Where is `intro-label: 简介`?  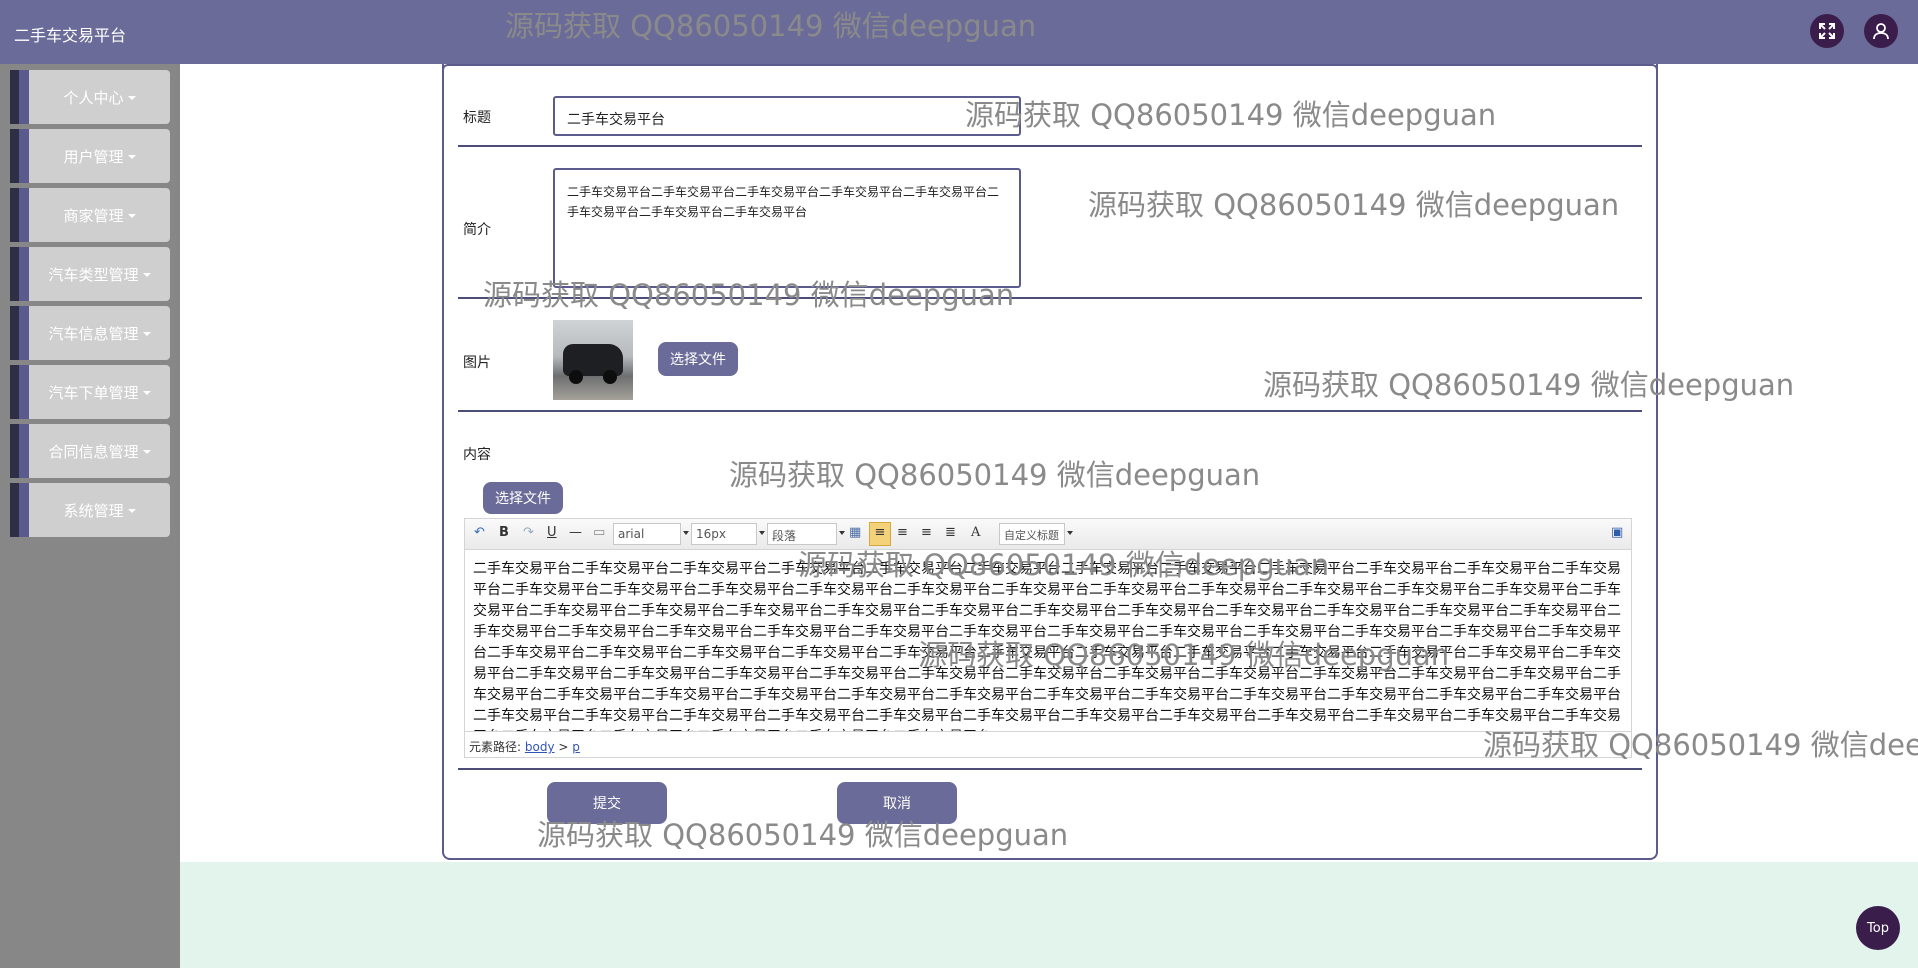 intro-label: 简介 is located at coordinates (477, 230).